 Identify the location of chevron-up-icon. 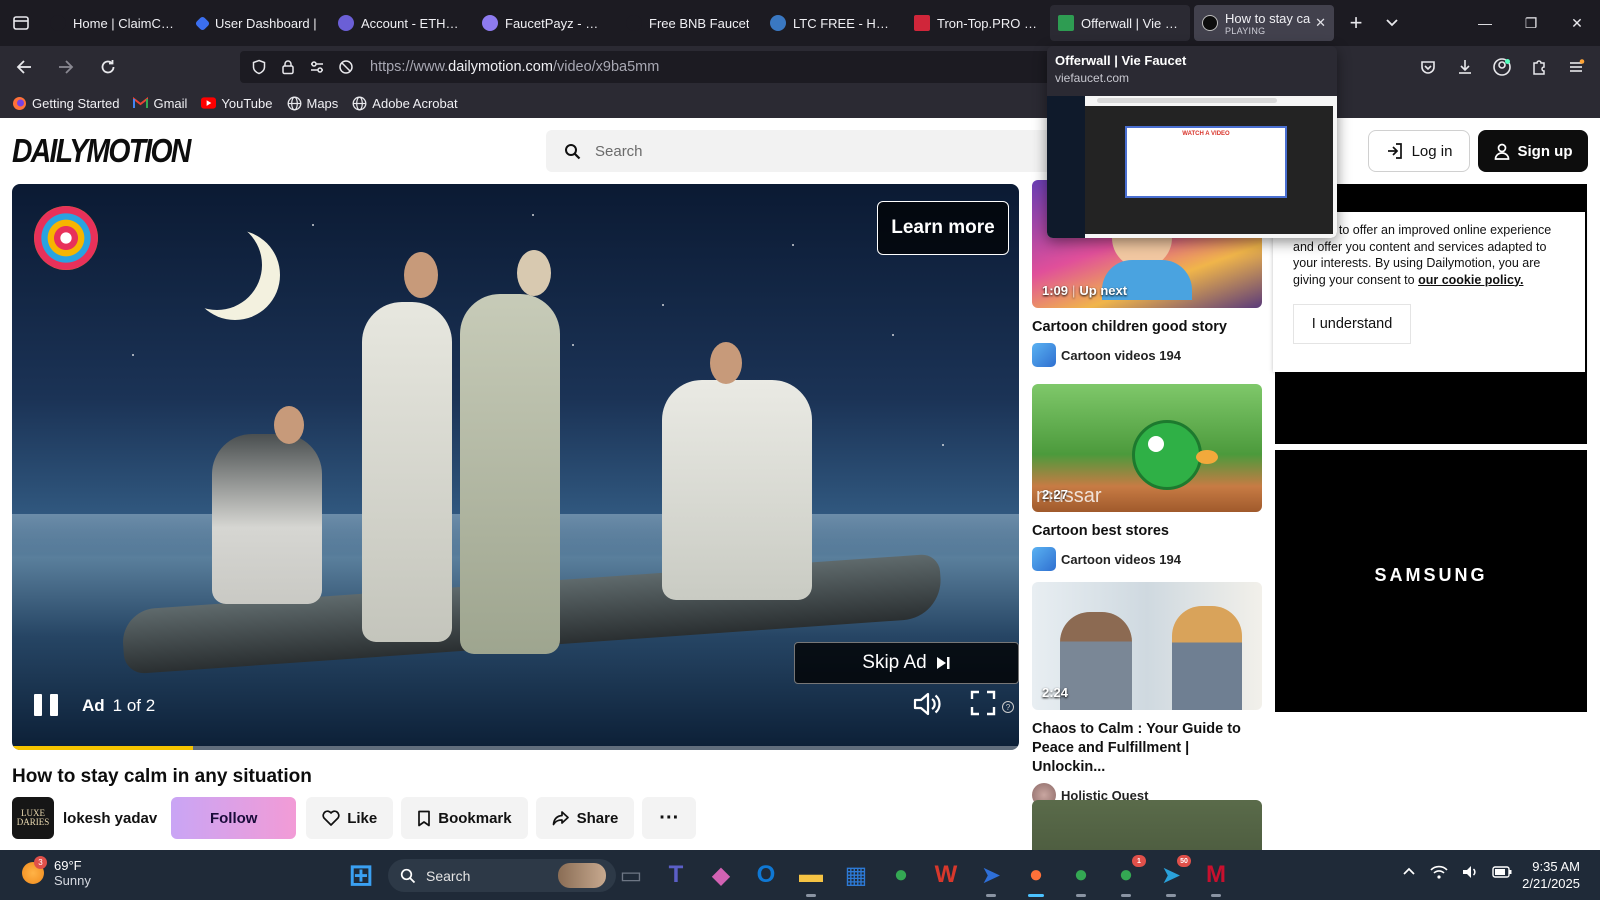
(1409, 874).